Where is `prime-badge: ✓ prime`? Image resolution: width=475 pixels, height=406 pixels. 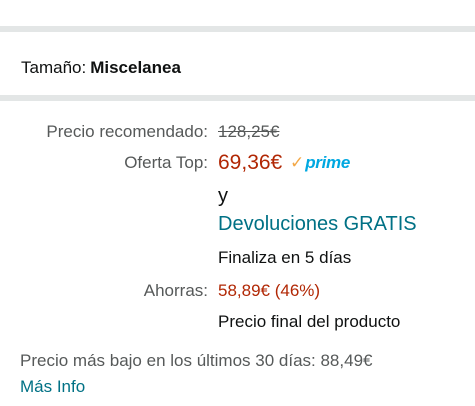
prime-badge: ✓ prime is located at coordinates (320, 162).